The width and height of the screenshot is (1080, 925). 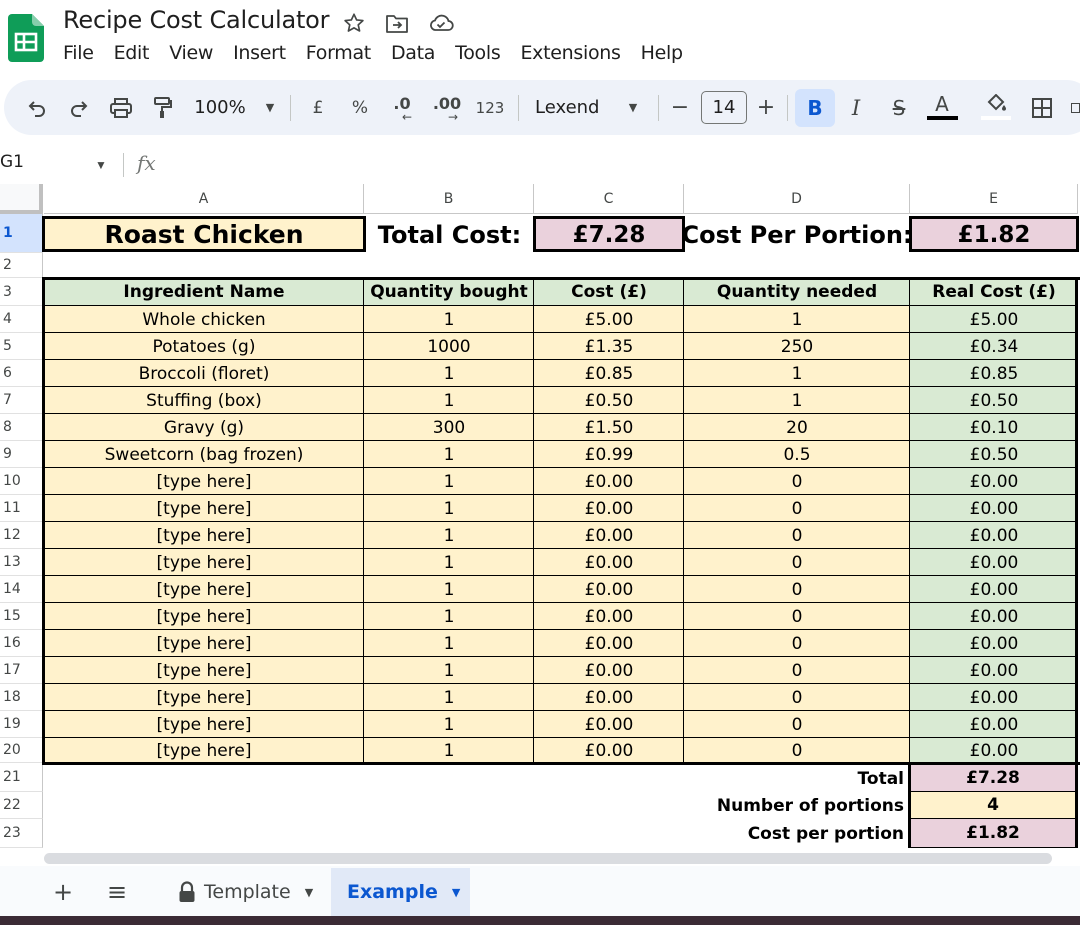 What do you see at coordinates (21, 562) in the screenshot?
I see `row-header-13: 13` at bounding box center [21, 562].